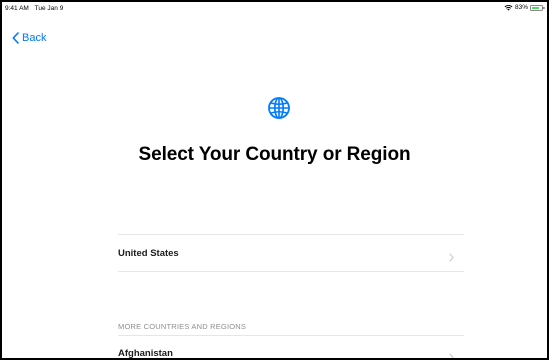 The image size is (549, 360). Describe the element at coordinates (508, 7) in the screenshot. I see `wifi-icon` at that location.